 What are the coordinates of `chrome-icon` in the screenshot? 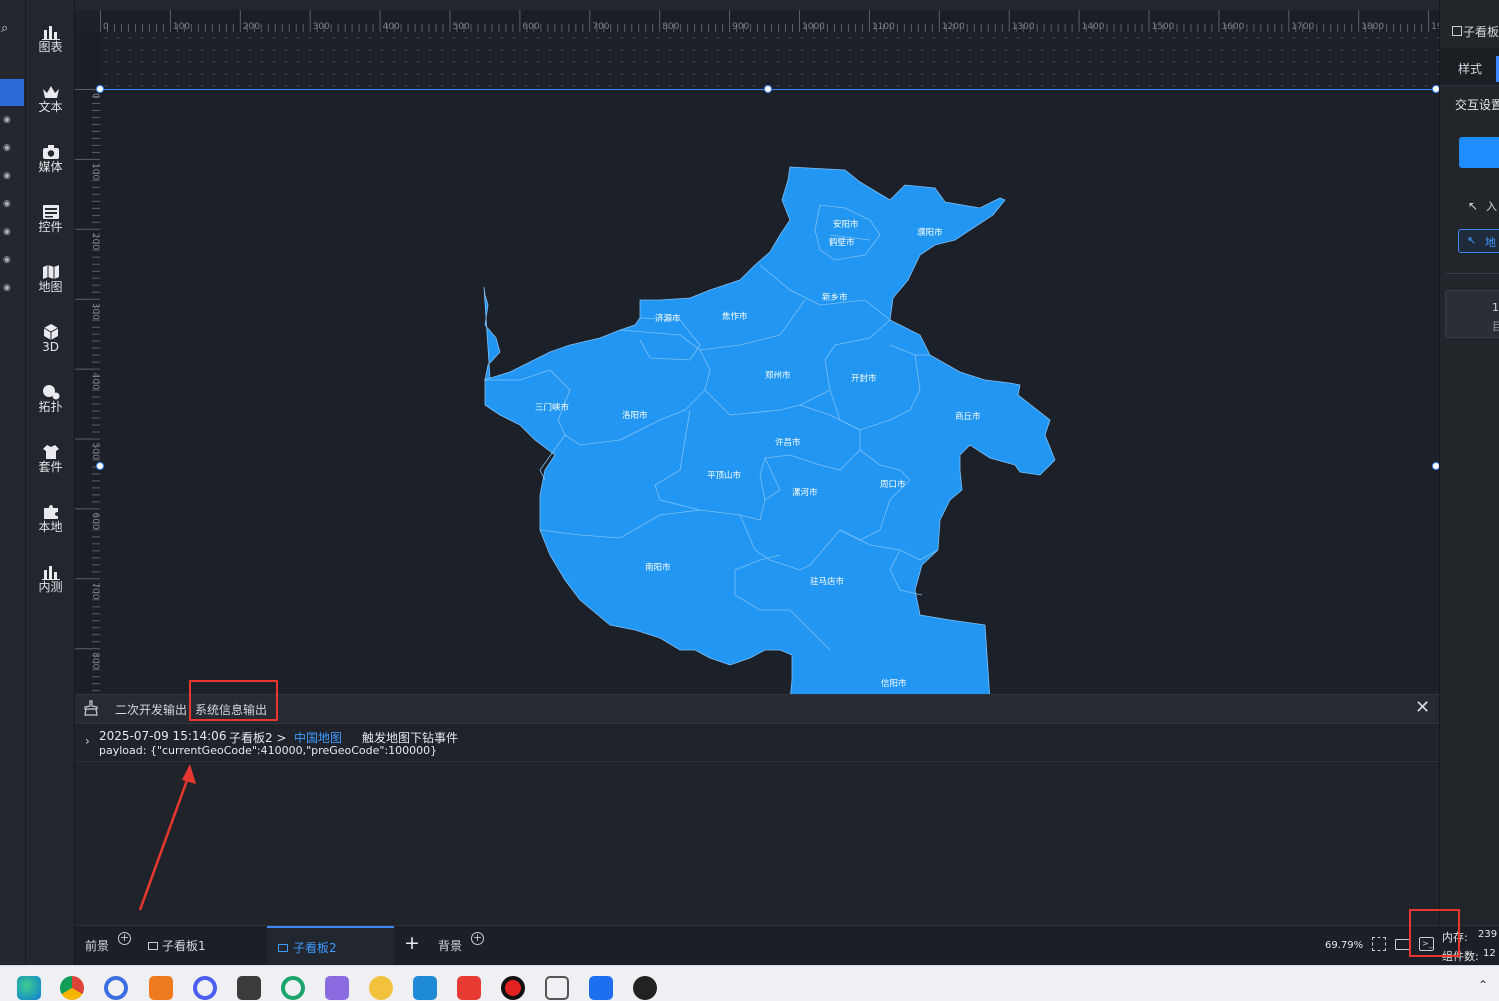 It's located at (72, 988).